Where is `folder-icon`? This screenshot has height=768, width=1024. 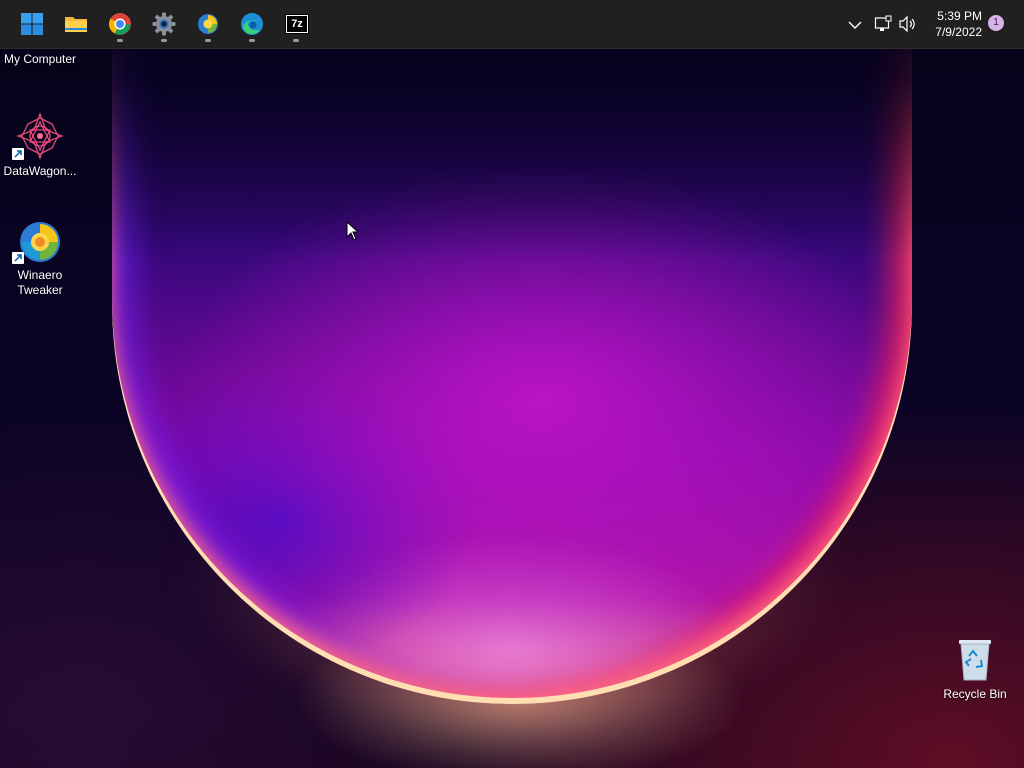
folder-icon is located at coordinates (76, 24).